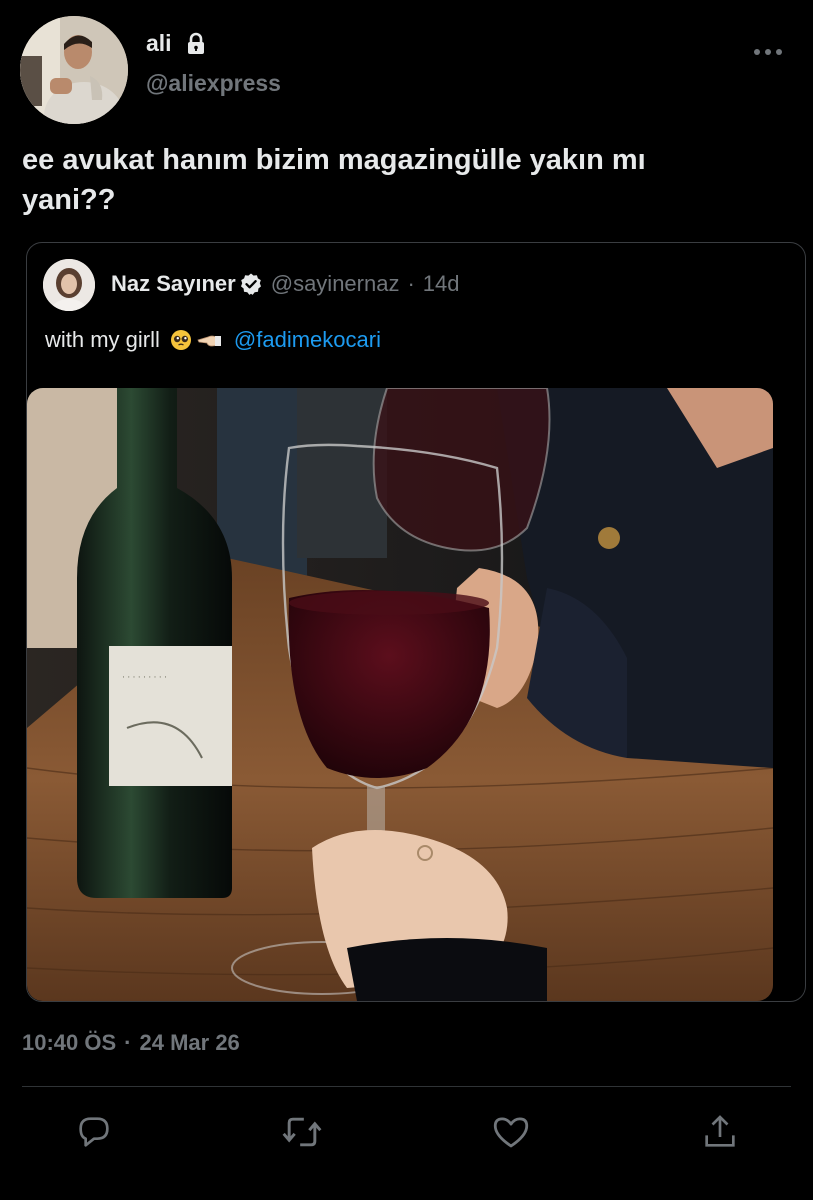 The width and height of the screenshot is (813, 1200). Describe the element at coordinates (251, 284) in the screenshot. I see `verified-badge-icon` at that location.